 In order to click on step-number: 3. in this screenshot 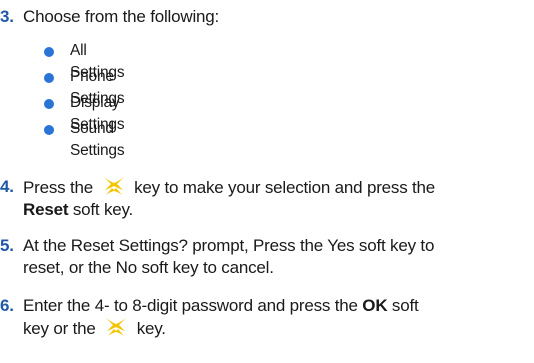, I will do `click(7, 16)`.